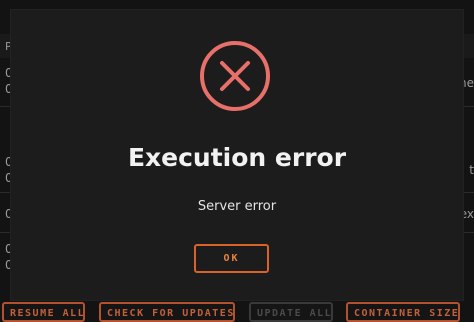  What do you see at coordinates (231, 258) in the screenshot?
I see `ok-button: OK` at bounding box center [231, 258].